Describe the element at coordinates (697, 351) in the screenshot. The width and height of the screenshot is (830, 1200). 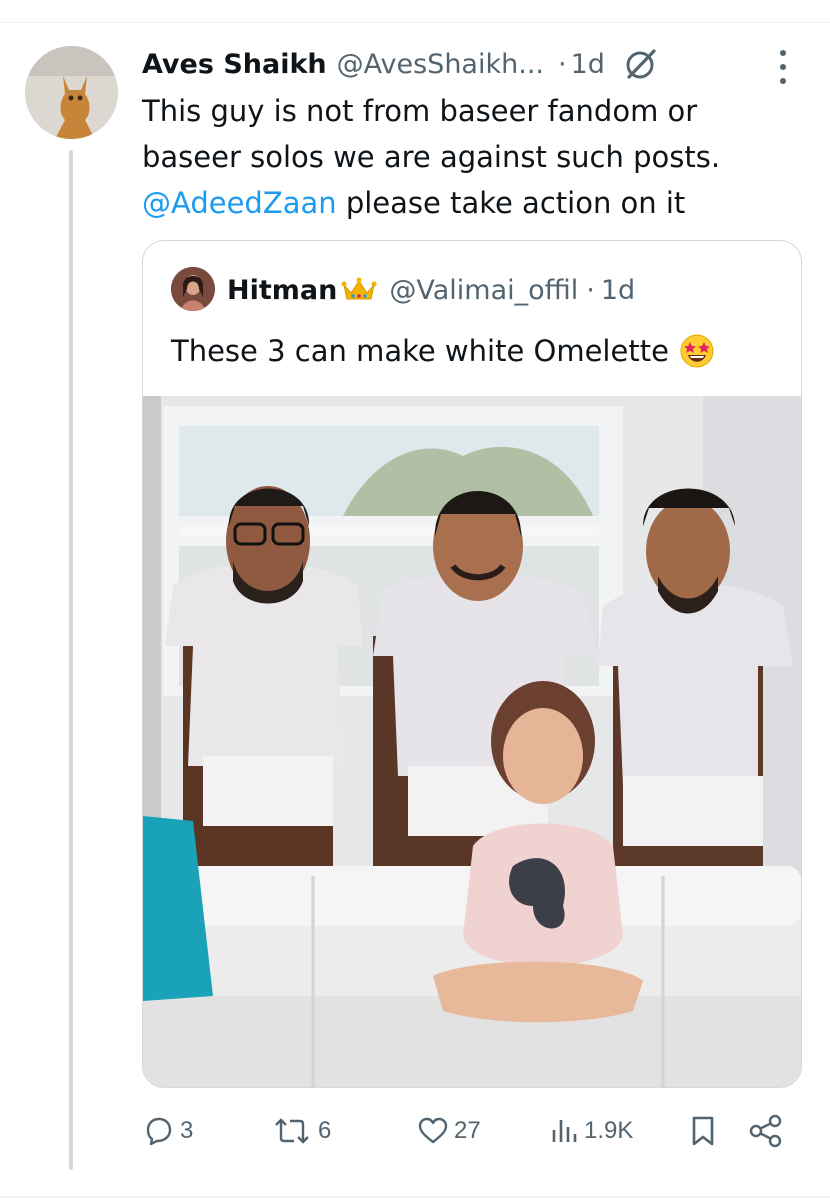
I see `star-struck-emoji-icon` at that location.